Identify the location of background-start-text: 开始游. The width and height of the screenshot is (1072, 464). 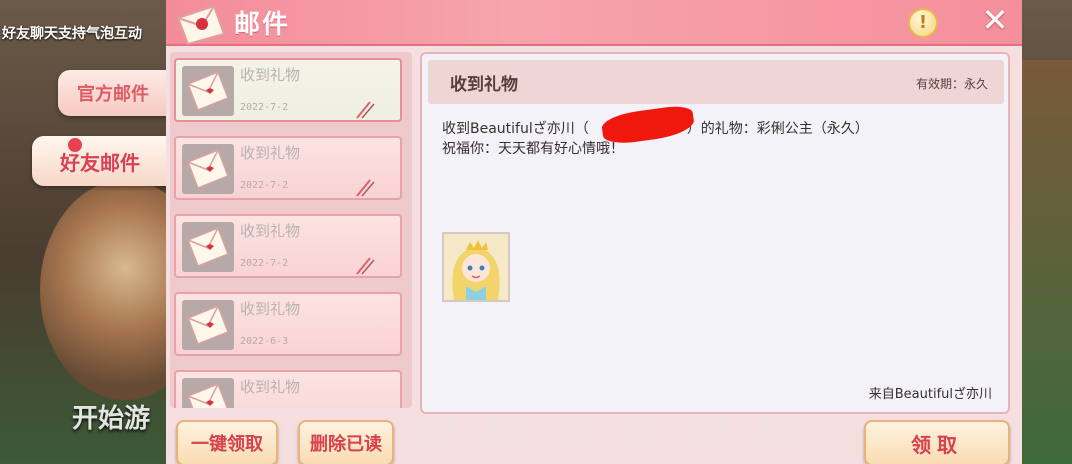
(111, 419).